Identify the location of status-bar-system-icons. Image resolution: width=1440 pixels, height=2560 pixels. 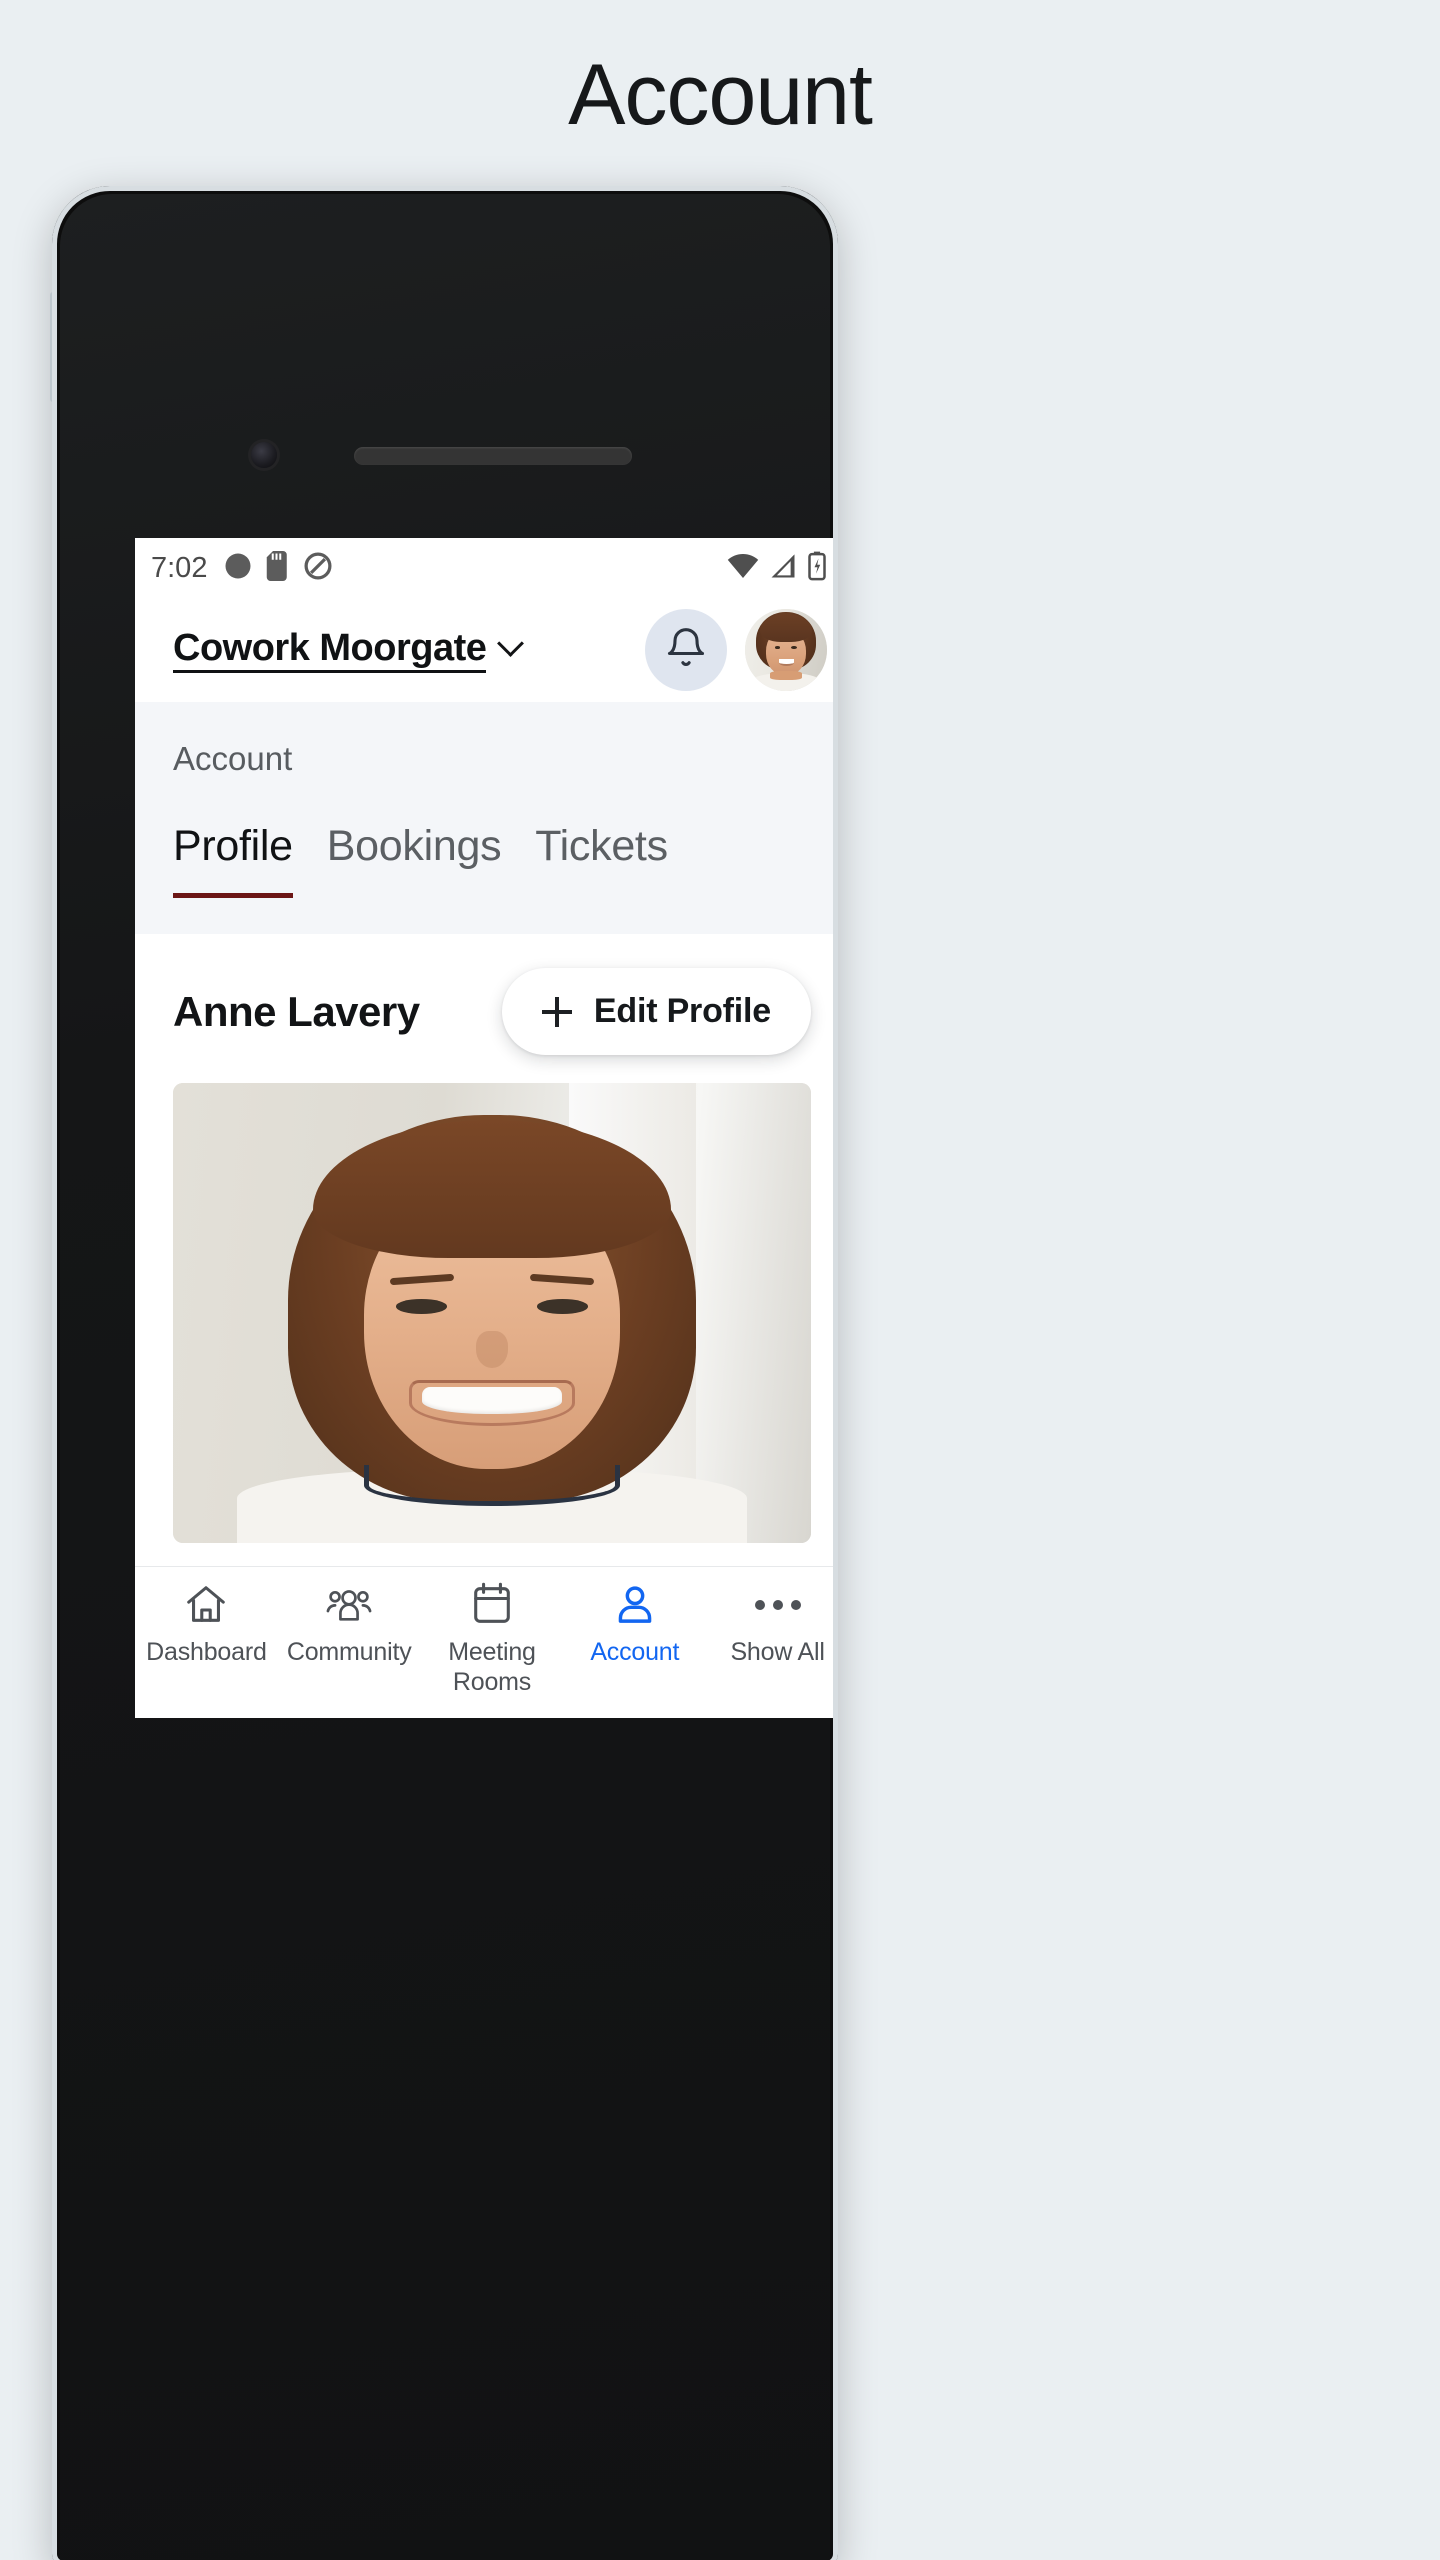
(777, 568).